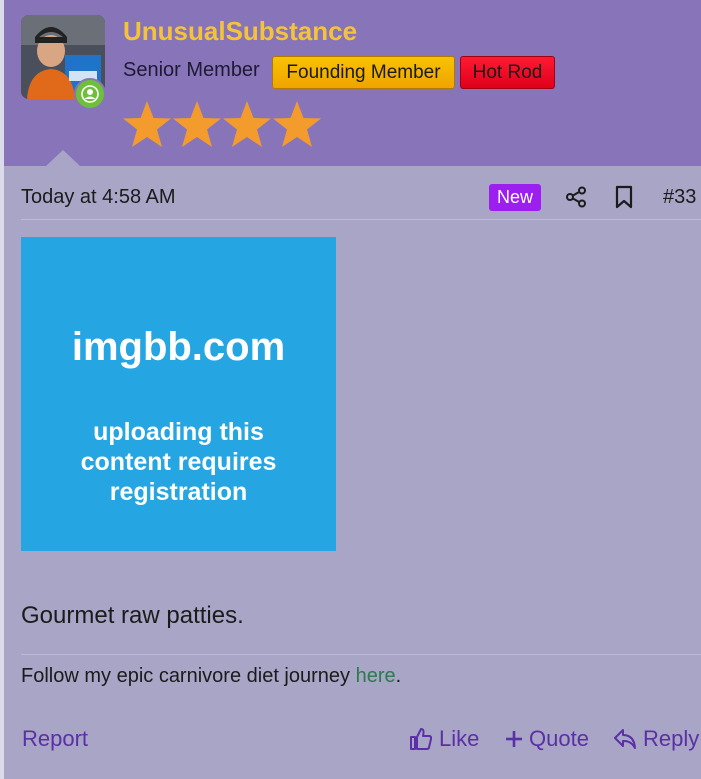 The height and width of the screenshot is (779, 701). Describe the element at coordinates (188, 676) in the screenshot. I see `signature-text: Follow my epic carnivore diet journey` at that location.